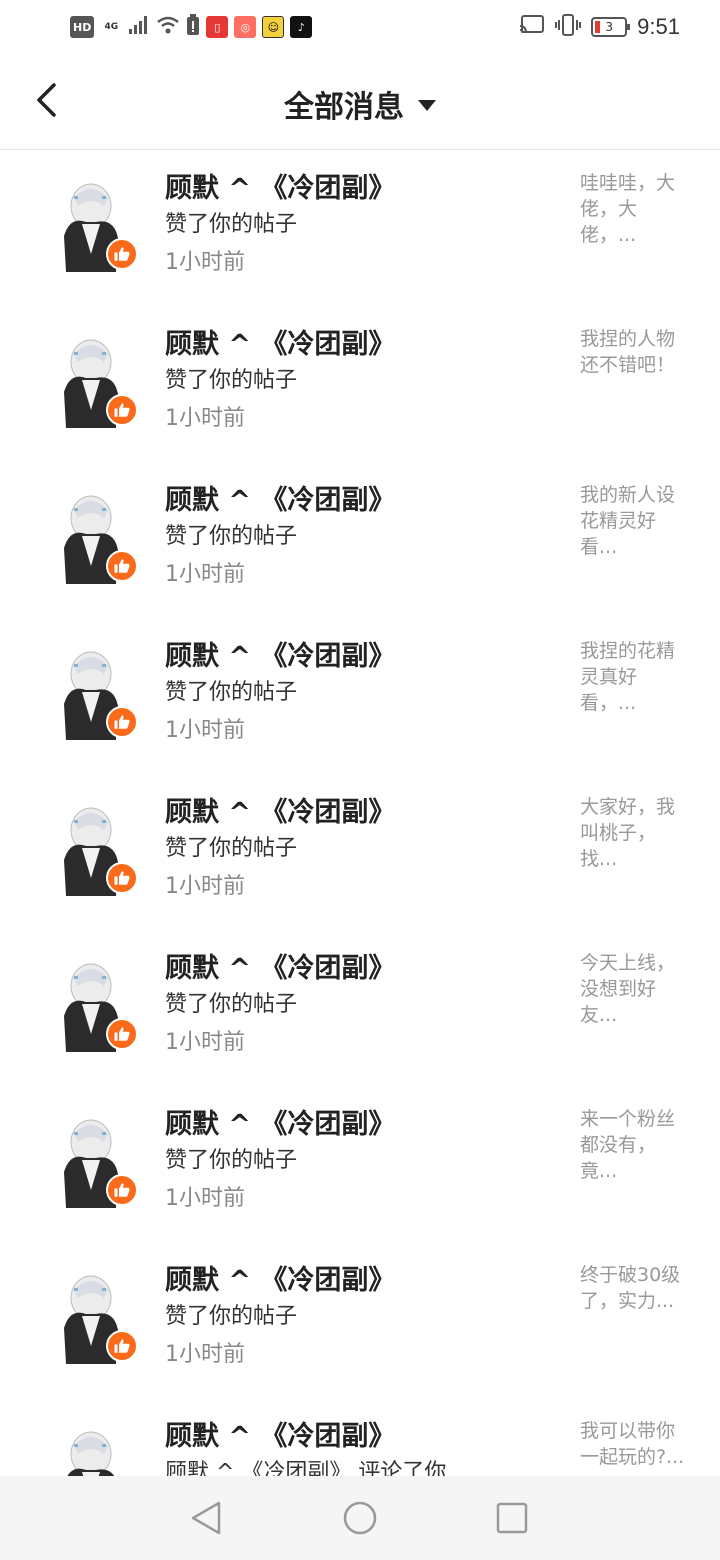 This screenshot has width=720, height=1560. I want to click on nav-back-button, so click(206, 1518).